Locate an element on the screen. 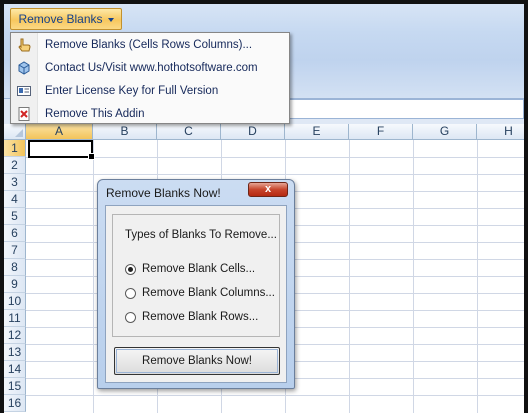 The width and height of the screenshot is (528, 413). row-header-10: 10 is located at coordinates (15, 301).